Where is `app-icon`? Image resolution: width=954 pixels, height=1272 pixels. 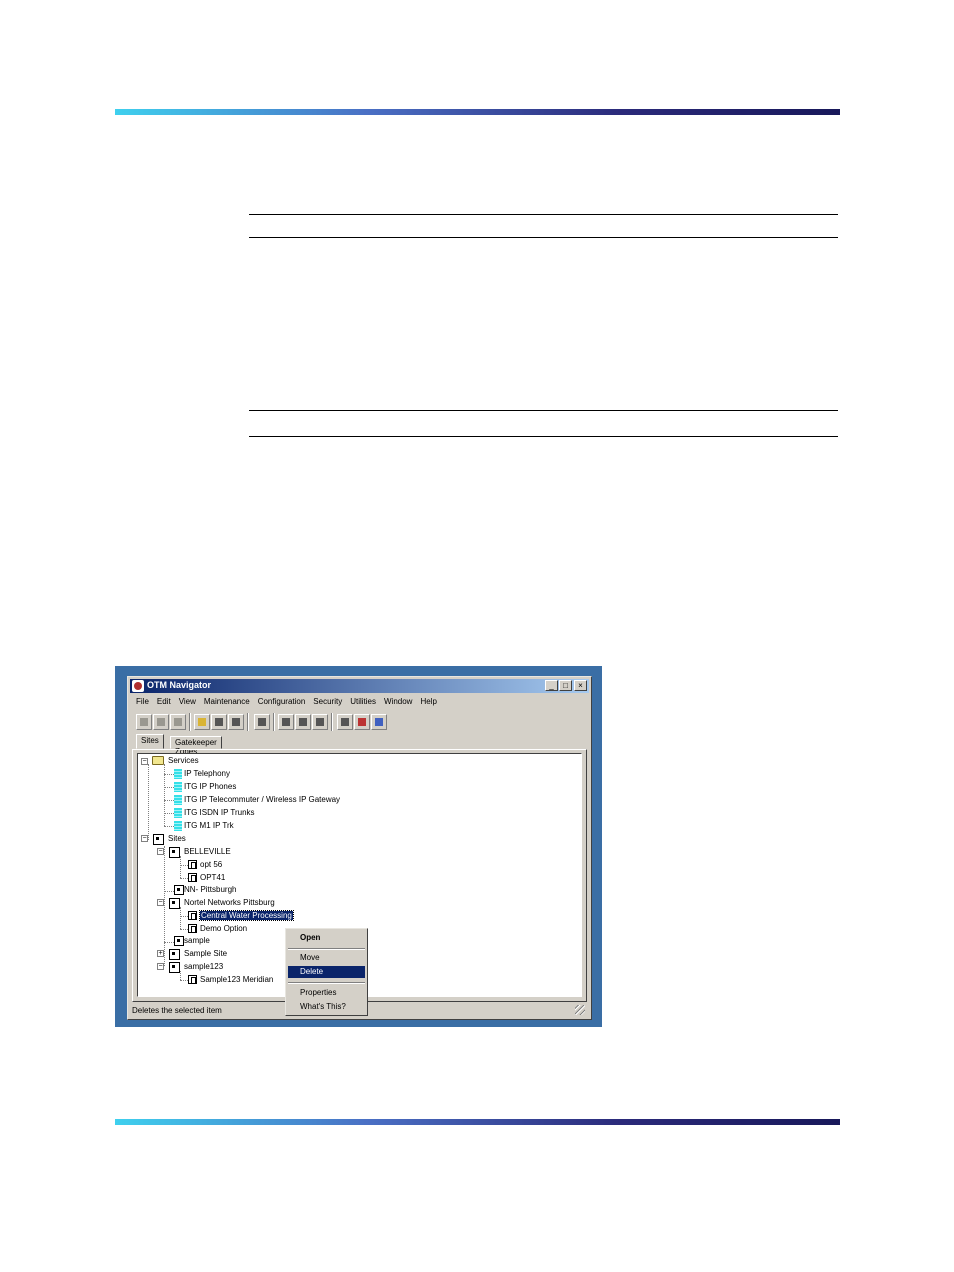 app-icon is located at coordinates (138, 686).